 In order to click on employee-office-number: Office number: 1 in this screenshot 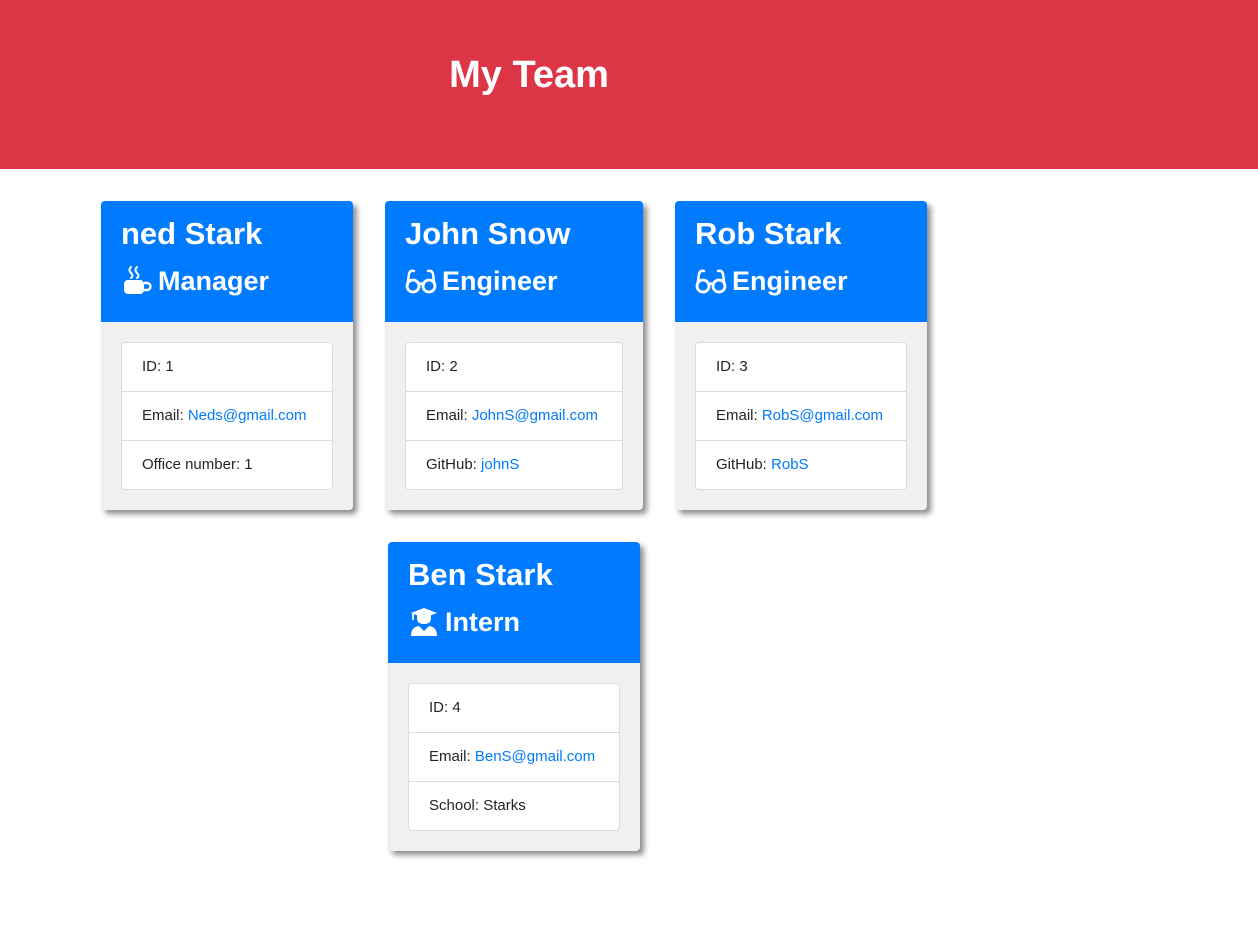, I will do `click(227, 464)`.